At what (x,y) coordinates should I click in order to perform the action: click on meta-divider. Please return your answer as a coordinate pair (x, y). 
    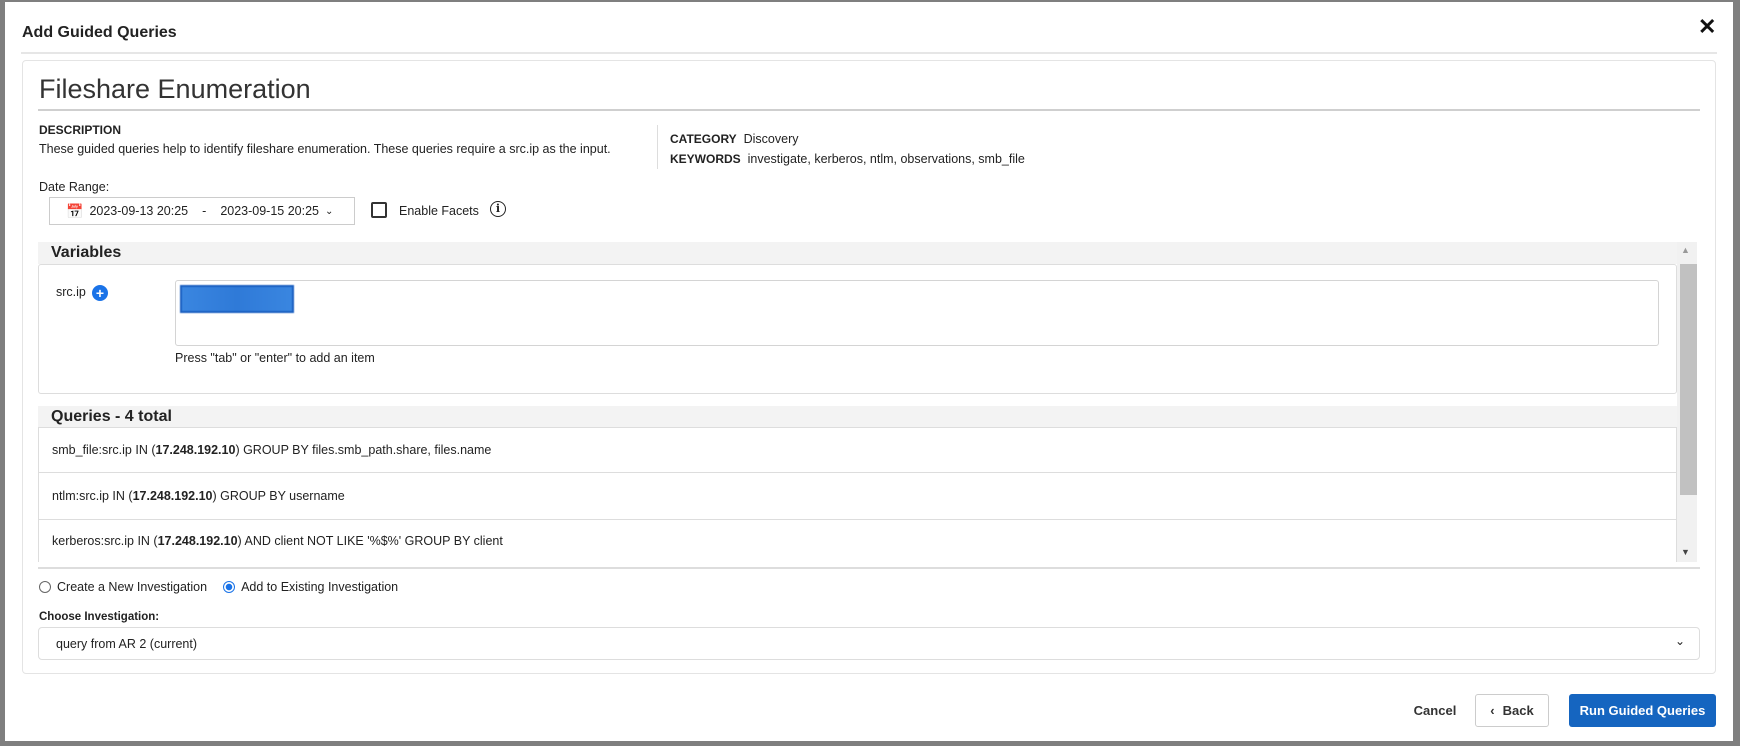
    Looking at the image, I should click on (657, 147).